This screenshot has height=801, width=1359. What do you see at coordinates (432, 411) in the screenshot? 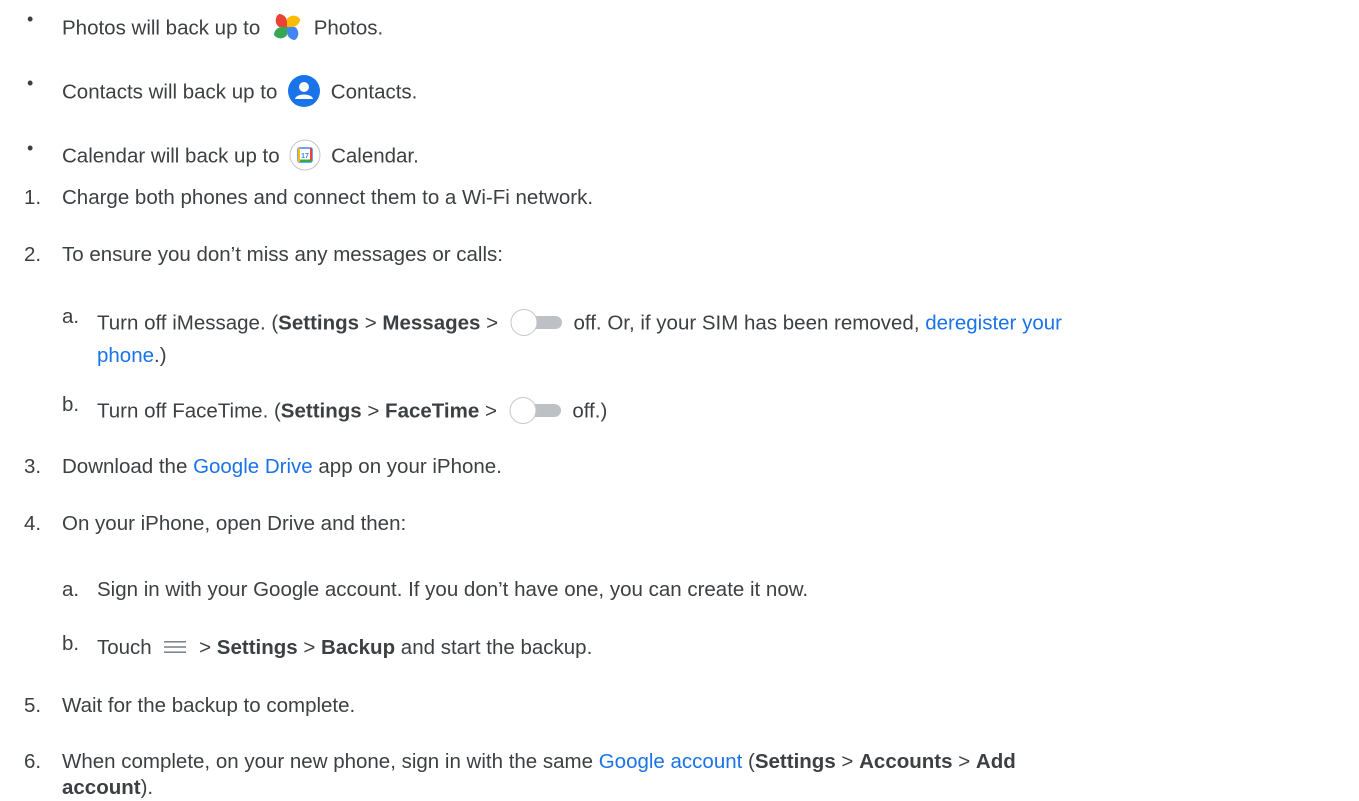
I see `facetime-label: FaceTime` at bounding box center [432, 411].